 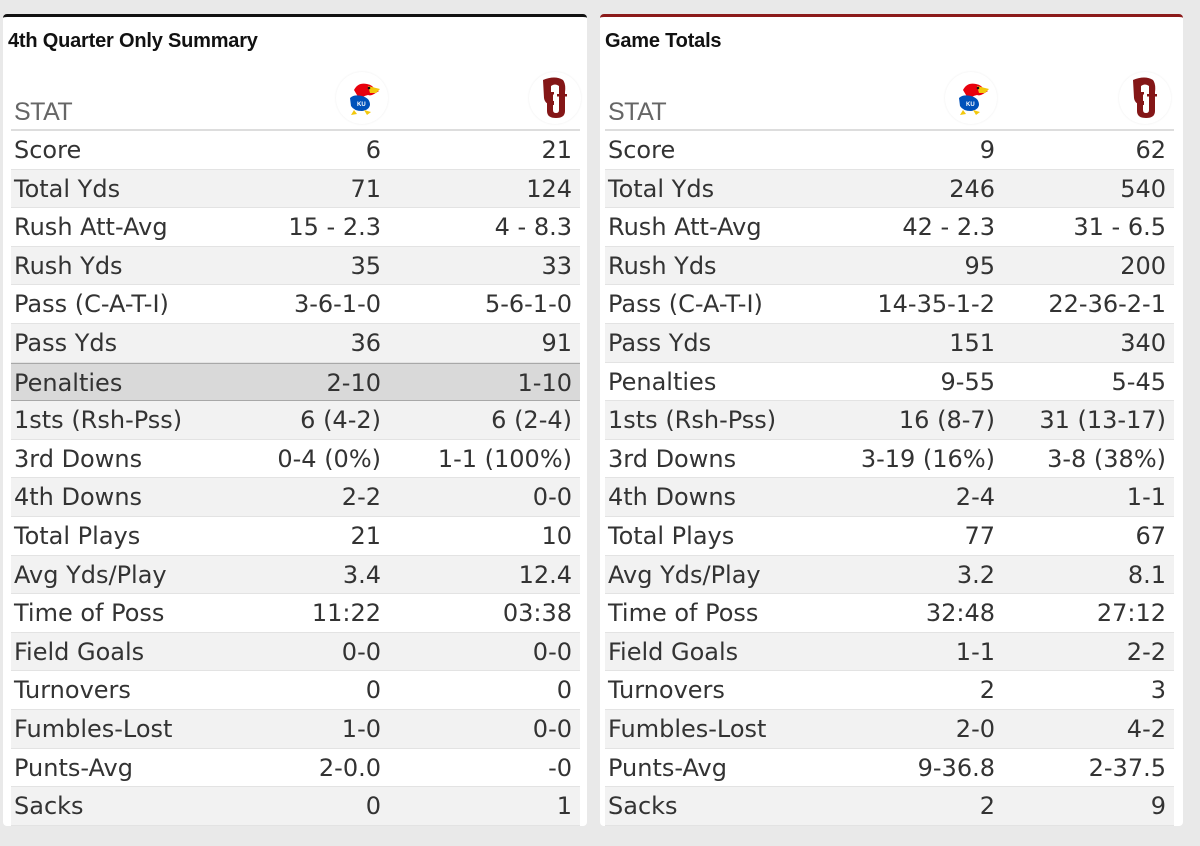 I want to click on team1-value: 9-36.8, so click(x=956, y=767).